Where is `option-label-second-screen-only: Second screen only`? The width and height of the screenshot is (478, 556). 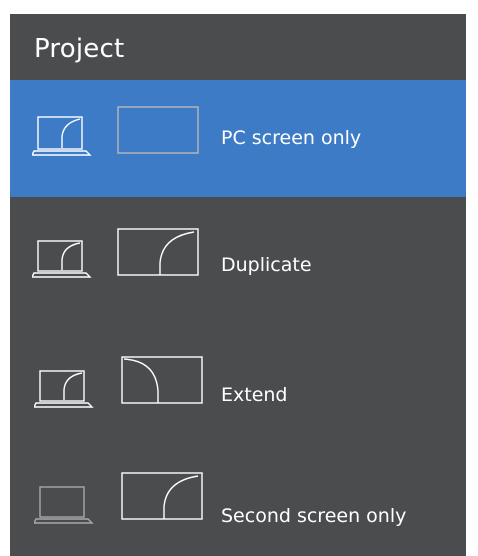 option-label-second-screen-only: Second screen only is located at coordinates (314, 516).